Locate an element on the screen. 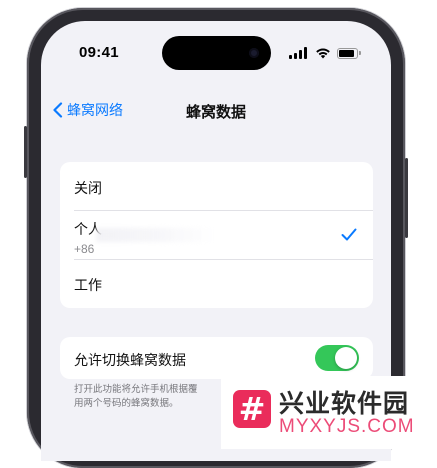 This screenshot has width=437, height=468. wifi-icon is located at coordinates (323, 53).